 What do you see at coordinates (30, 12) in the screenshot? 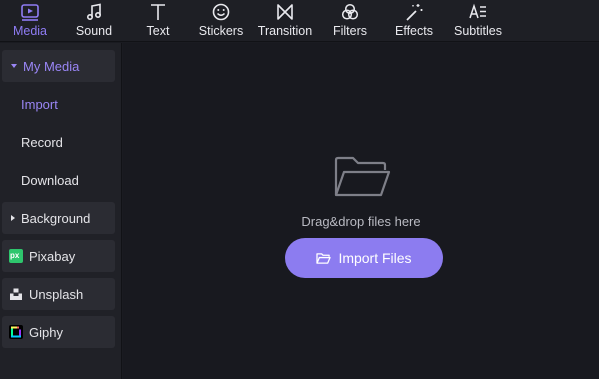
I see `media-icon` at bounding box center [30, 12].